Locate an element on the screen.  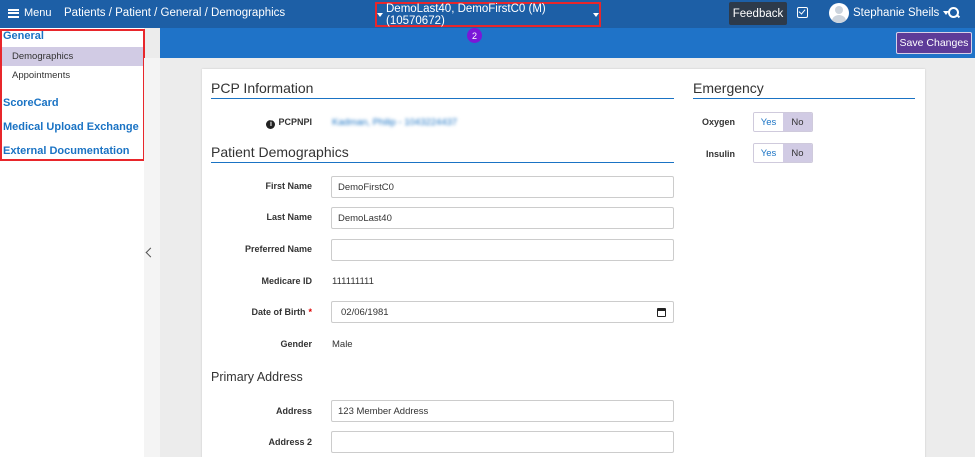
medicare-id-value: 111111111 is located at coordinates (353, 281).